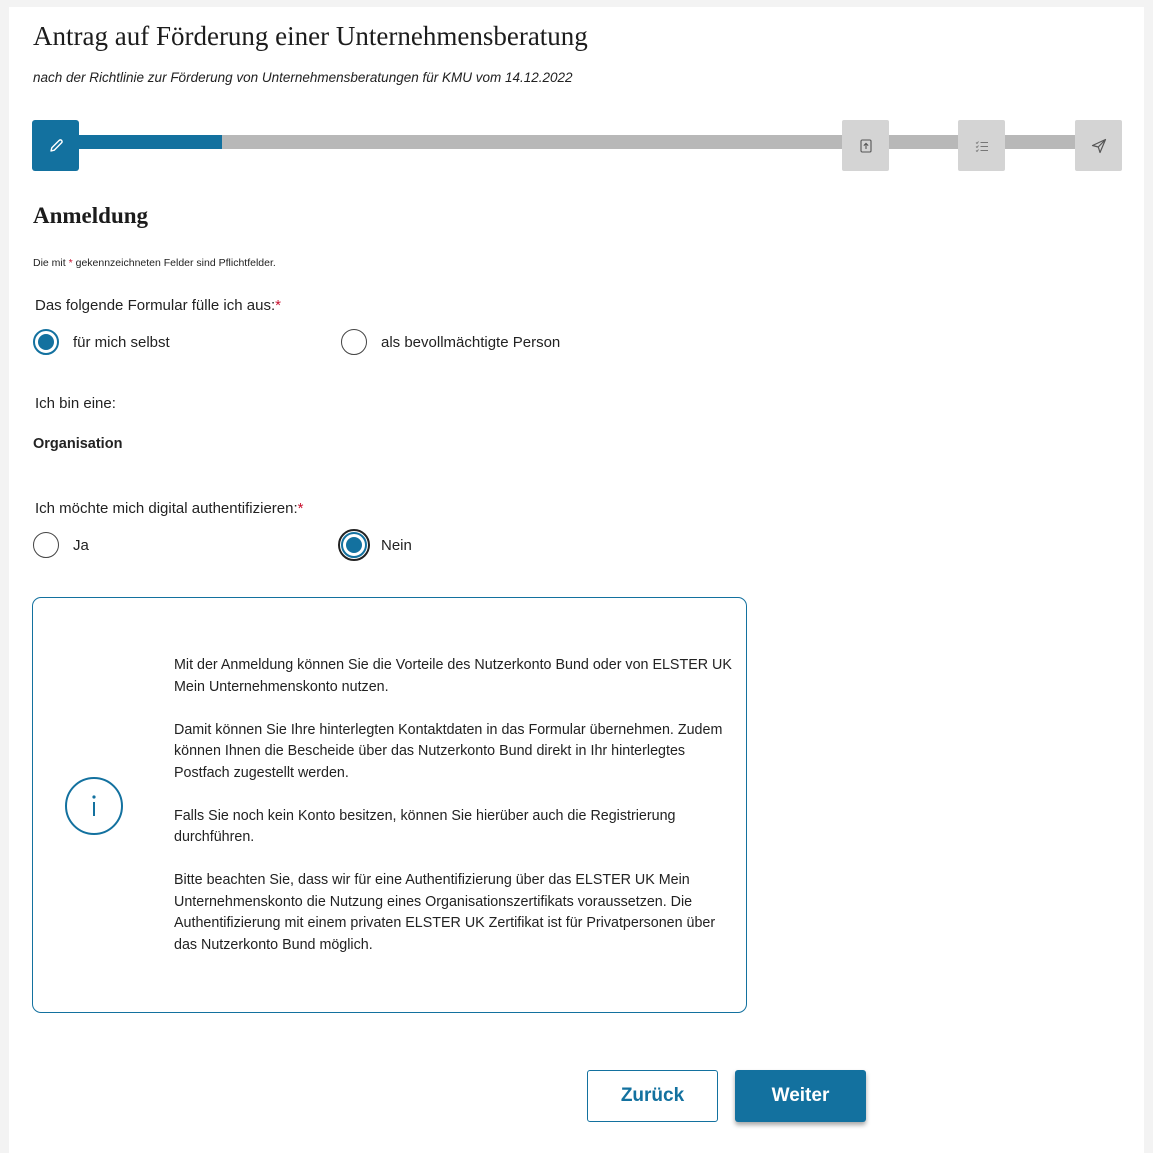 The height and width of the screenshot is (1153, 1153). I want to click on progress-track, so click(589, 142).